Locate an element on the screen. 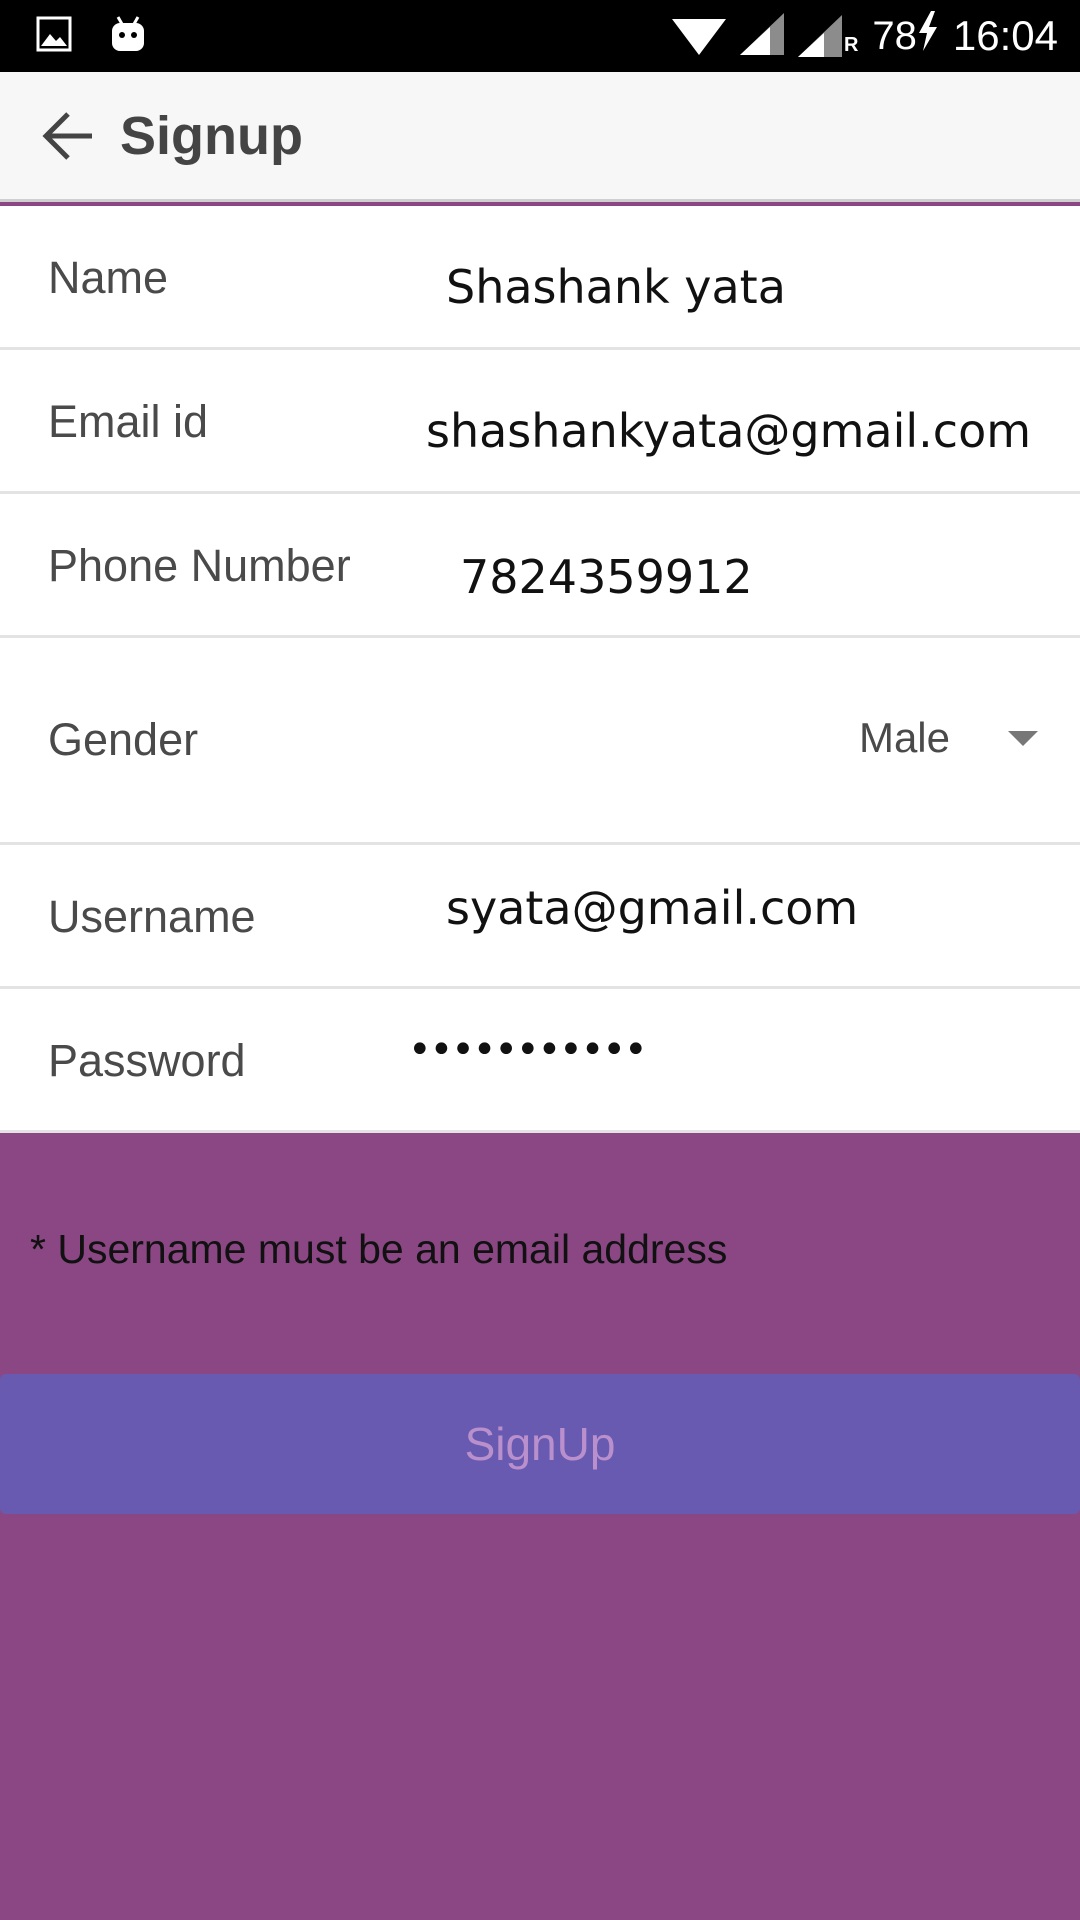 The height and width of the screenshot is (1920, 1080). battery-charging-icon is located at coordinates (928, 36).